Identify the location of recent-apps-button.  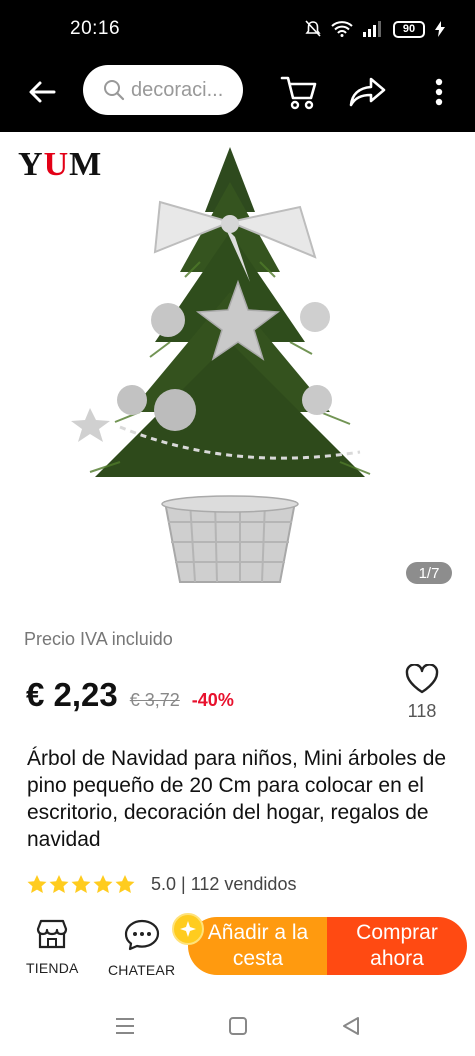
(125, 1026).